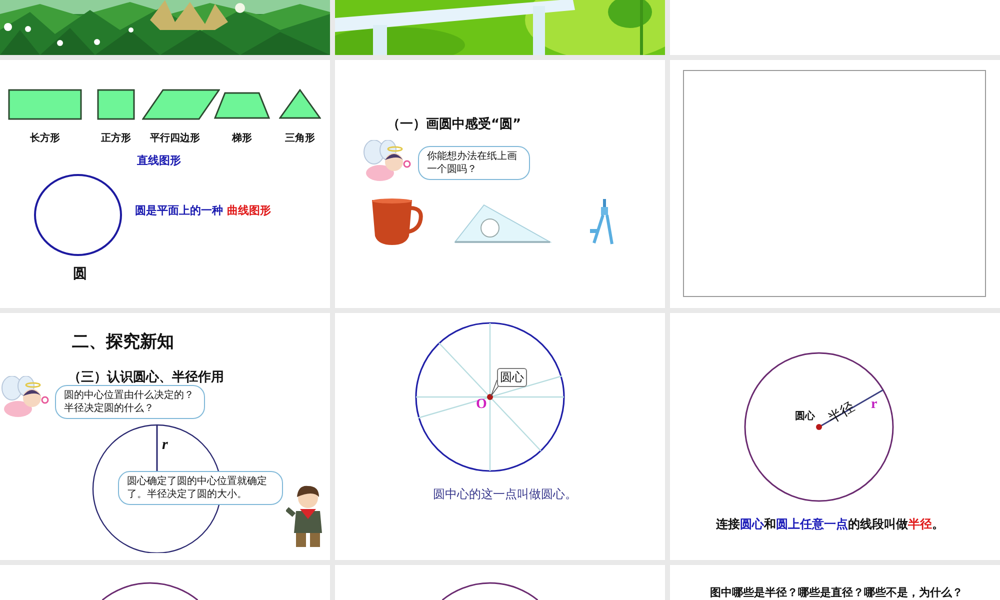  I want to click on triangle-shape, so click(300, 105).